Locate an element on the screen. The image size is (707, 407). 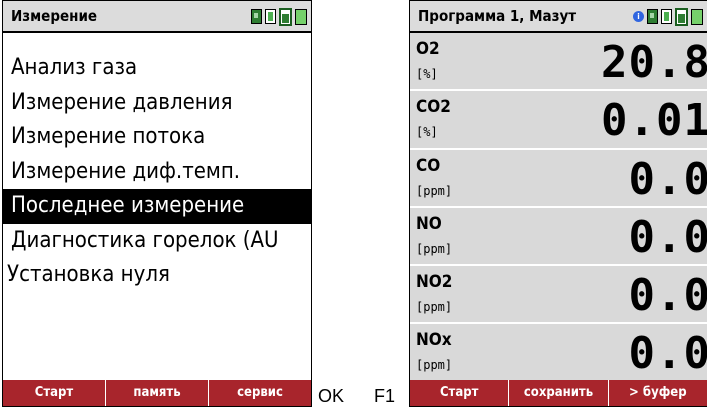
readout-row: CO [ppm] 0.0 is located at coordinates (558, 178).